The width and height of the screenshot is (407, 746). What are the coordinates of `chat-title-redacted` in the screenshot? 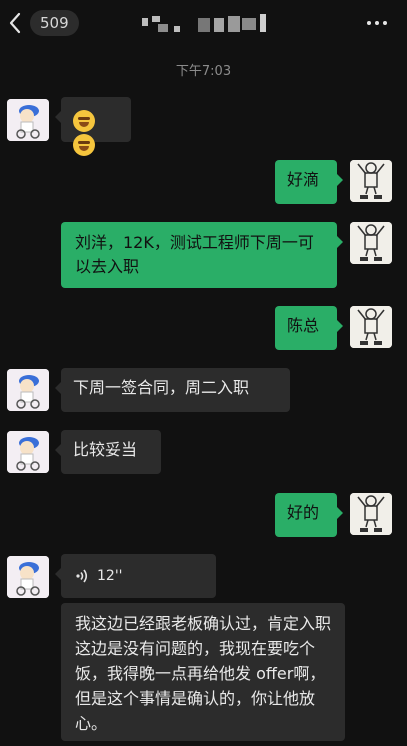 It's located at (206, 23).